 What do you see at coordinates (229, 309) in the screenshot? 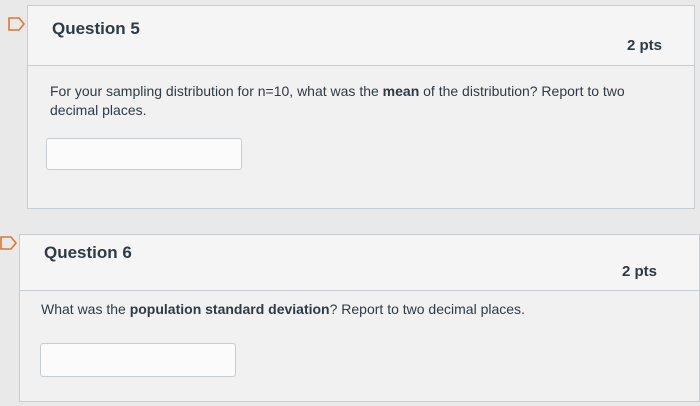
I see `question-6-text-bold: population standard deviation` at bounding box center [229, 309].